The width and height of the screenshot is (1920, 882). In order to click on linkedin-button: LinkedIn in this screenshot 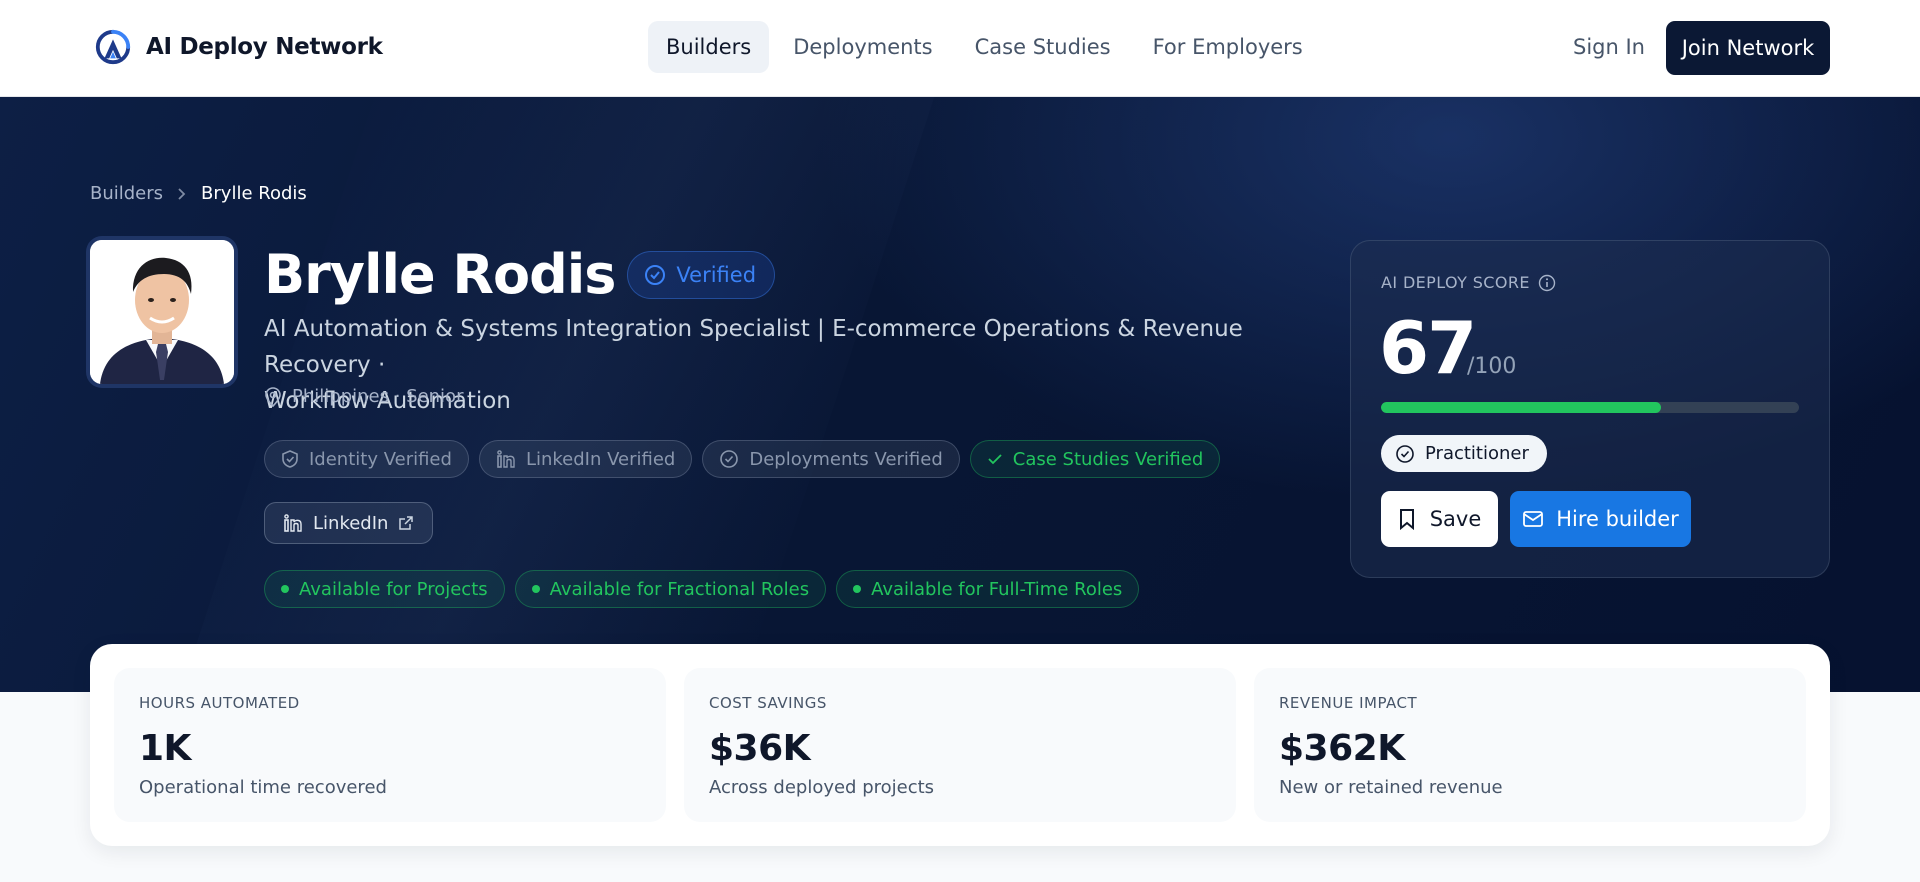, I will do `click(349, 523)`.